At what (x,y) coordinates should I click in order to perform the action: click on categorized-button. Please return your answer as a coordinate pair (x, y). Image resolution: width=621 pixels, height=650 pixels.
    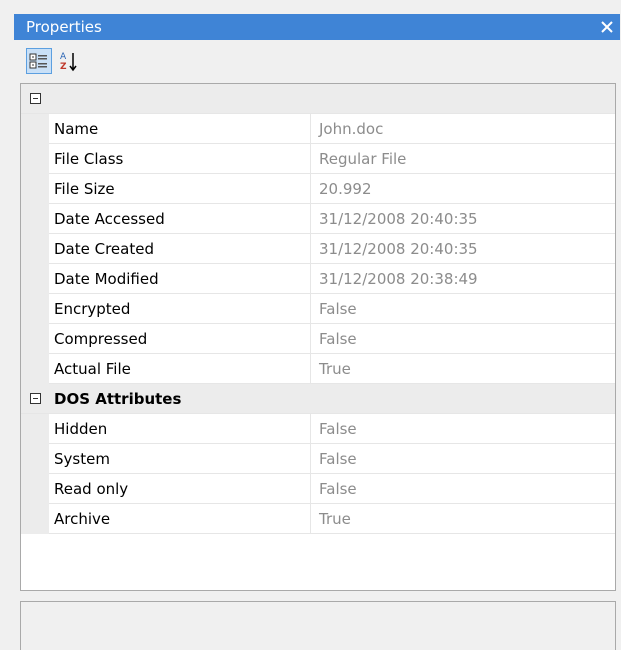
    Looking at the image, I should click on (39, 61).